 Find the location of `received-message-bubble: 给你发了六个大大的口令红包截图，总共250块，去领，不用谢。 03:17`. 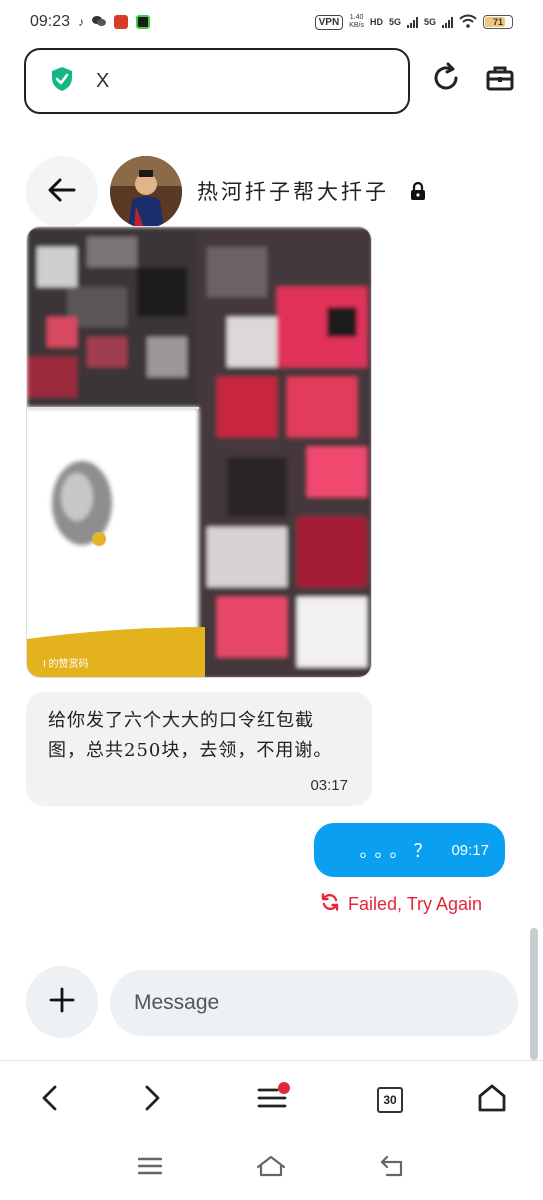

received-message-bubble: 给你发了六个大大的口令红包截图，总共250块，去领，不用谢。 03:17 is located at coordinates (199, 749).